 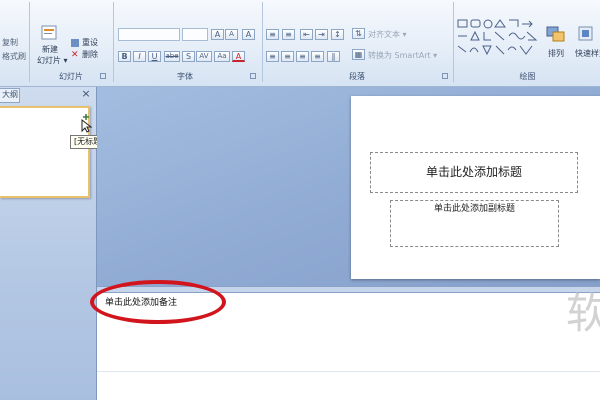 What do you see at coordinates (185, 76) in the screenshot?
I see `group-label-font: 字体` at bounding box center [185, 76].